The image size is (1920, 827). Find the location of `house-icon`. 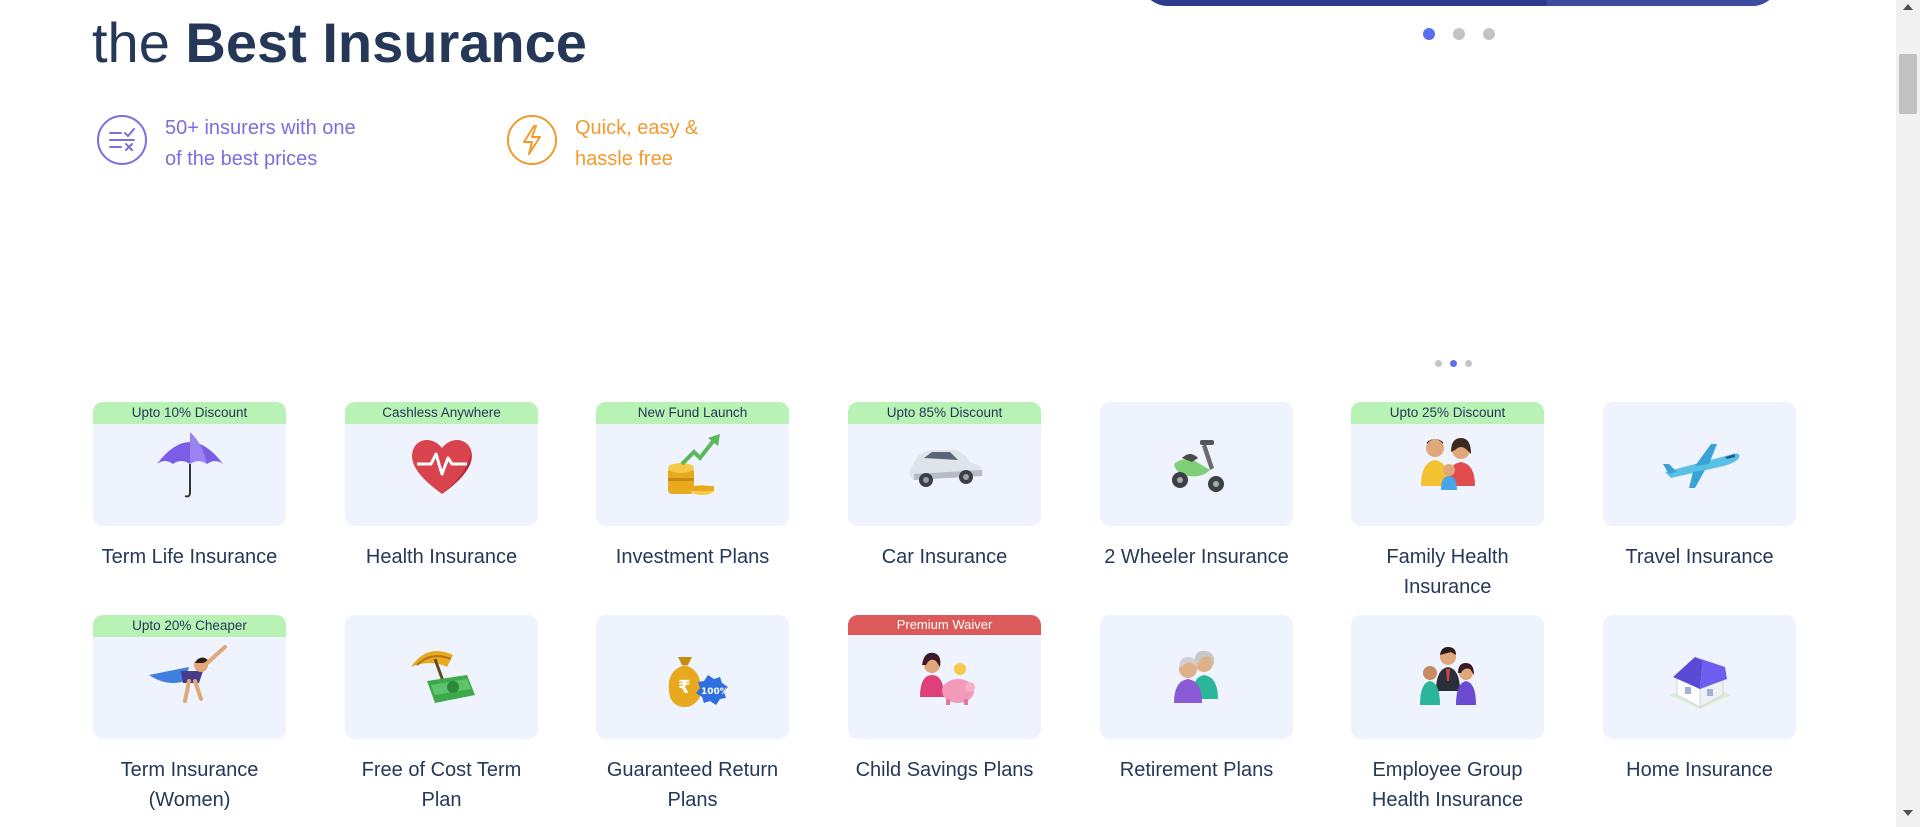

house-icon is located at coordinates (1699, 683).